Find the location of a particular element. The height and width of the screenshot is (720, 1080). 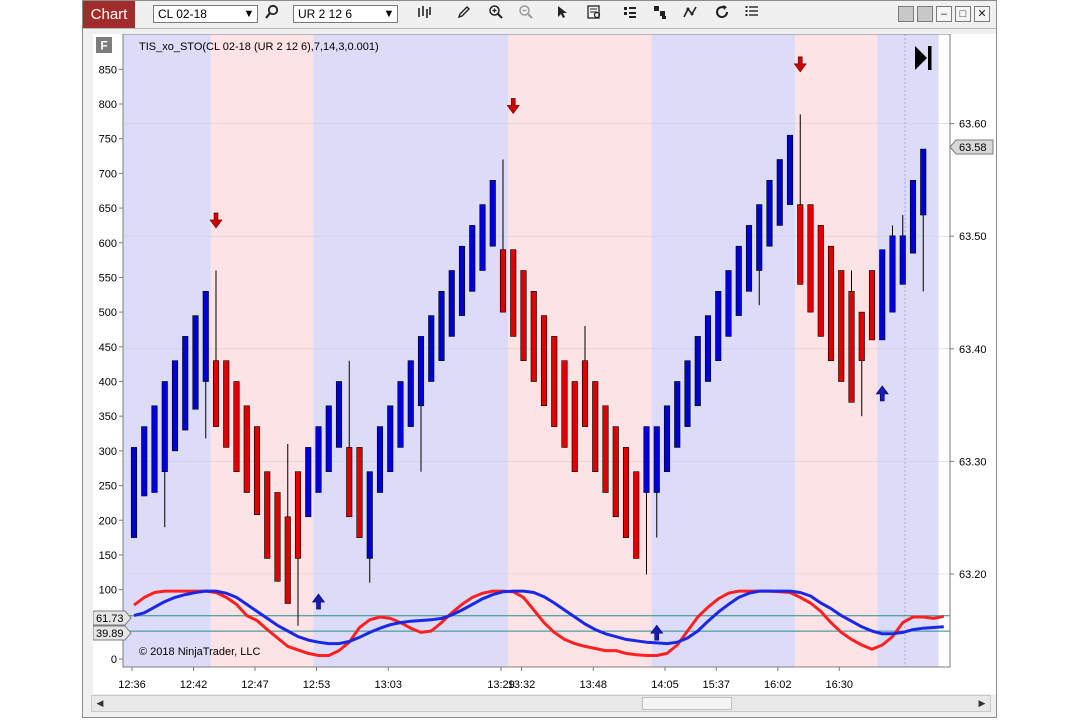

level-upper-value: 61.73 is located at coordinates (110, 619).